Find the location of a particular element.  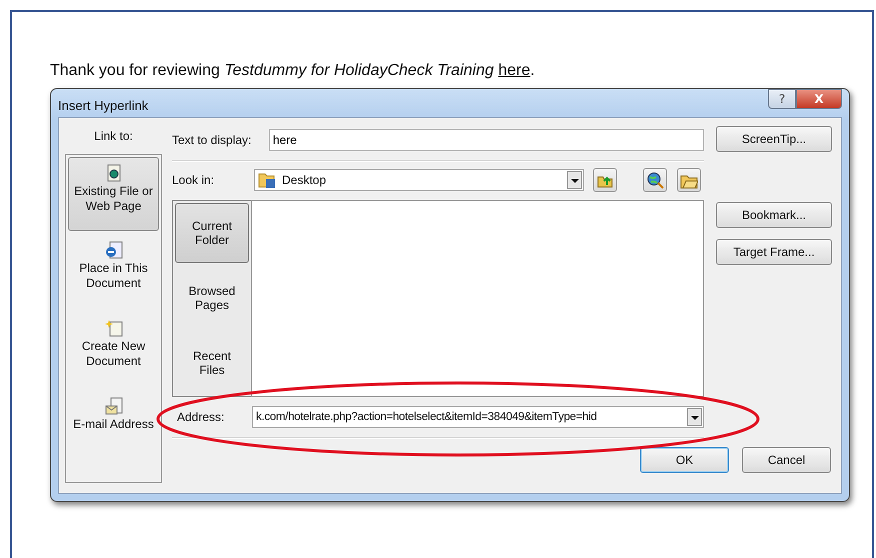

text-to-display-field: here is located at coordinates (486, 140).